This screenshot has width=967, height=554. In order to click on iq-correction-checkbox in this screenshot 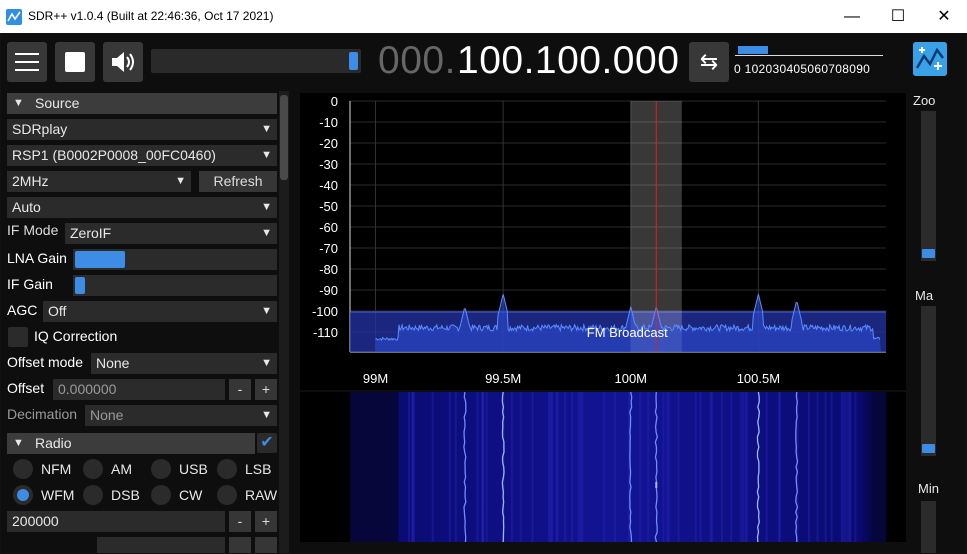, I will do `click(18, 337)`.